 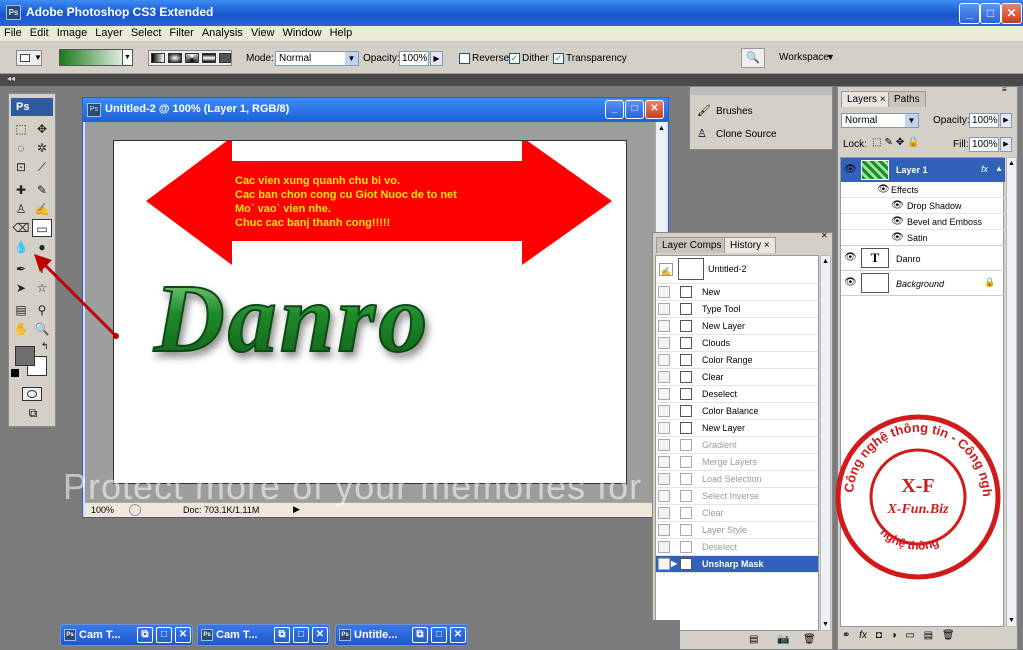 What do you see at coordinates (29, 58) in the screenshot?
I see `tool-preset-picker: ▼` at bounding box center [29, 58].